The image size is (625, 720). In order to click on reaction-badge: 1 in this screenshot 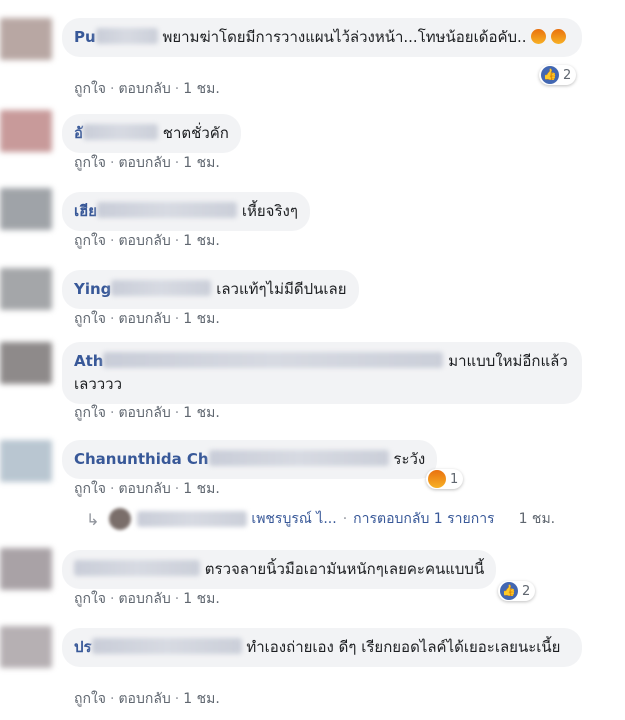, I will do `click(445, 479)`.